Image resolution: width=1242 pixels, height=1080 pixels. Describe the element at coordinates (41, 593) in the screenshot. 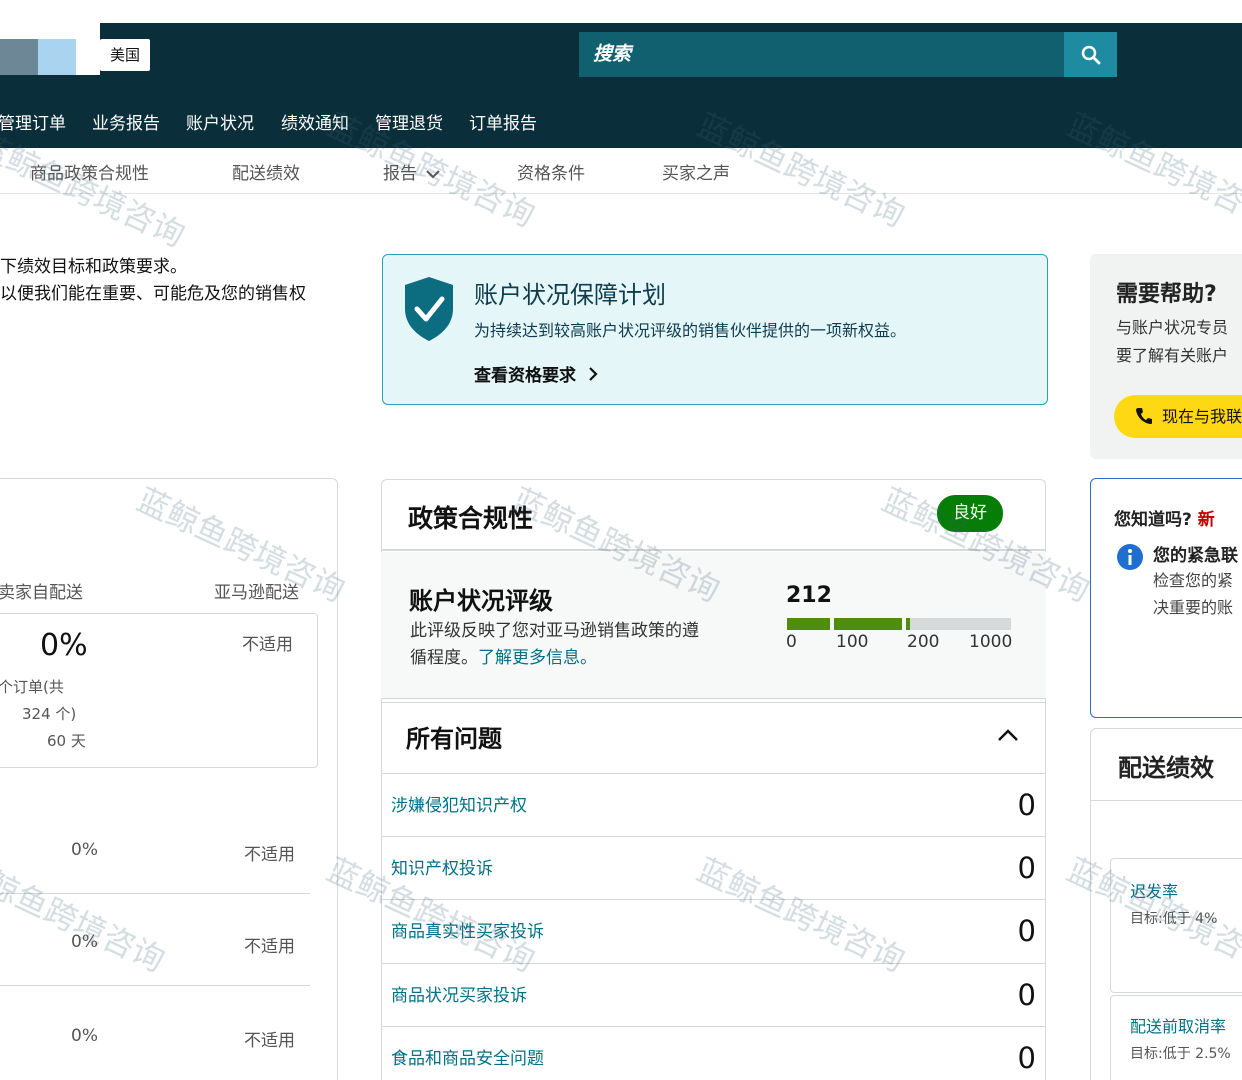

I see `col-merchant-fulfilled: 卖家自配送` at that location.